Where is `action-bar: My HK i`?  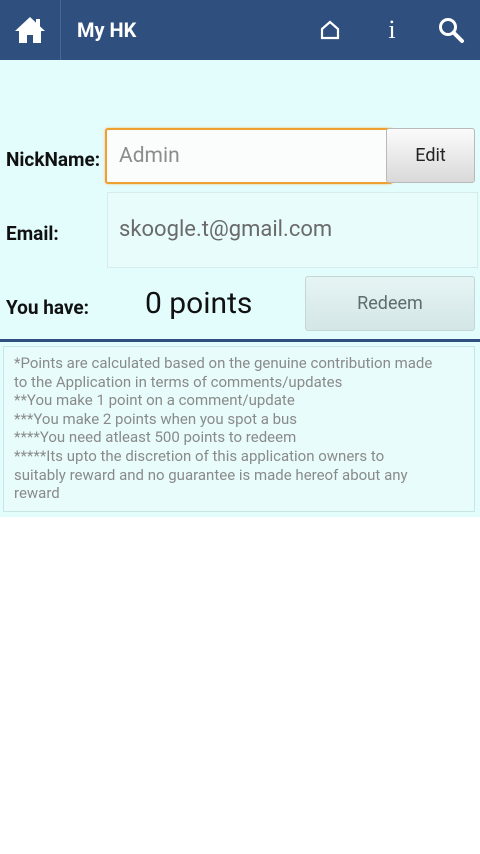
action-bar: My HK i is located at coordinates (240, 30).